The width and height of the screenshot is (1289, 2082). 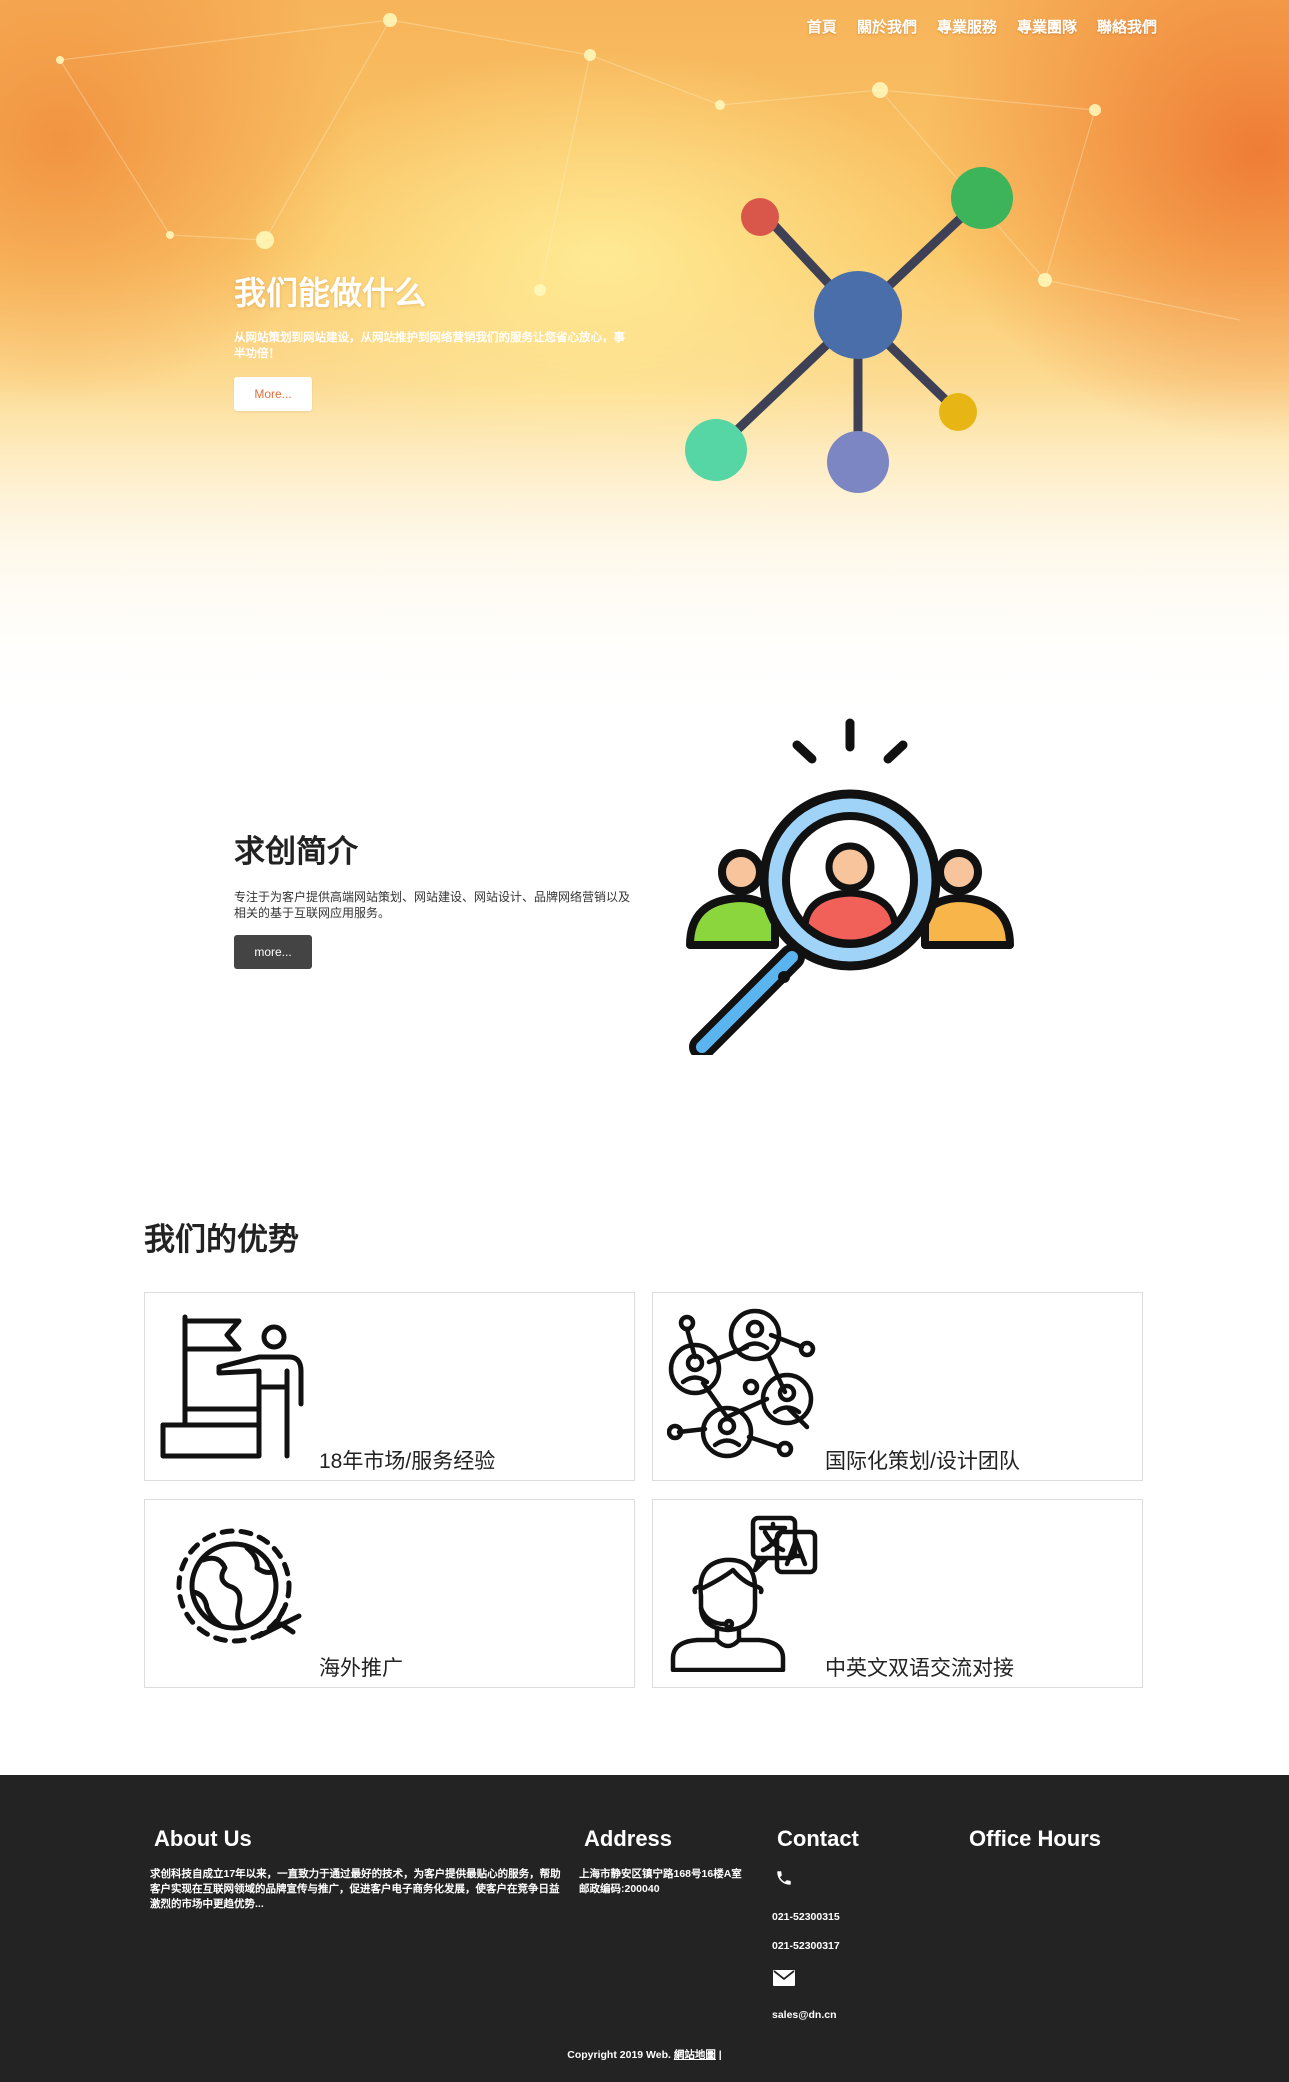 I want to click on nav-about-us: 關於我們, so click(x=887, y=26).